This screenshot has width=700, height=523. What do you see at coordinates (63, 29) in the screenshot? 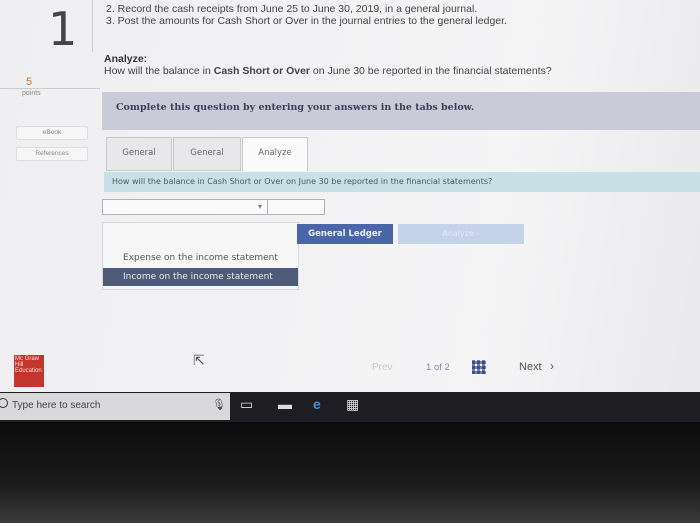
I see `question-number: 1` at bounding box center [63, 29].